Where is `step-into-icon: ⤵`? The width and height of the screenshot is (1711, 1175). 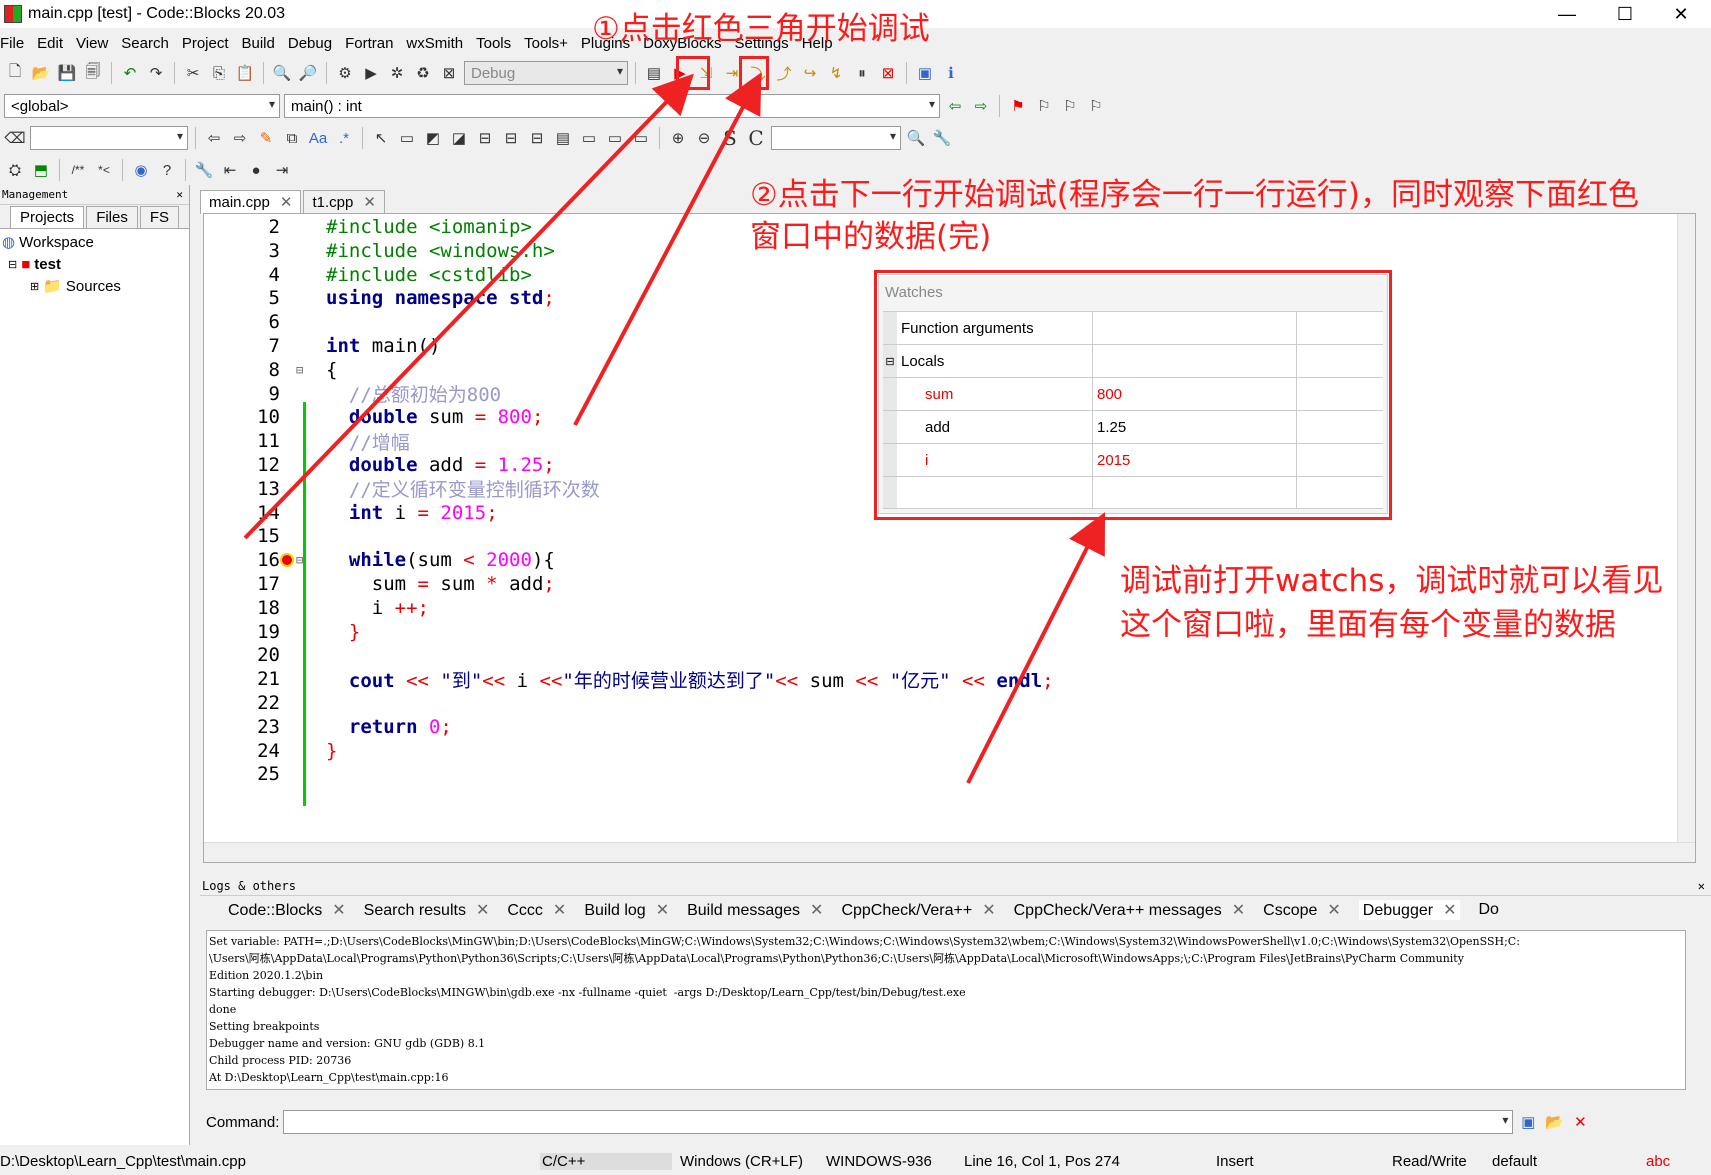 step-into-icon: ⤵ is located at coordinates (758, 73).